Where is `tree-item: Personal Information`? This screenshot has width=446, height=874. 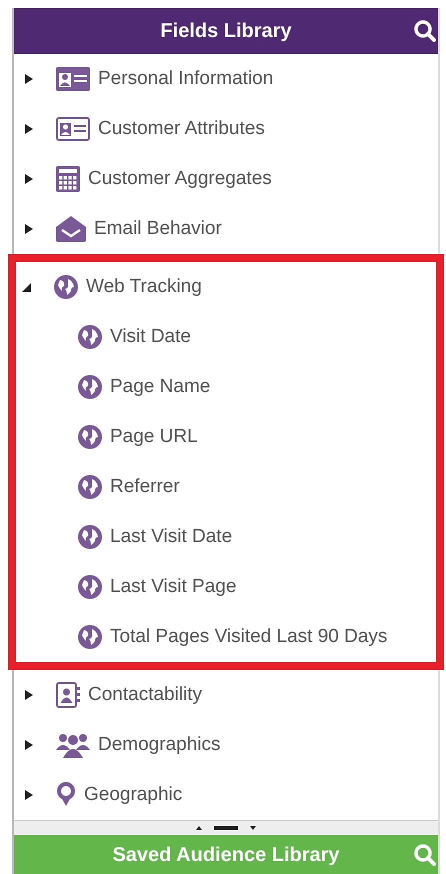
tree-item: Personal Information is located at coordinates (226, 79).